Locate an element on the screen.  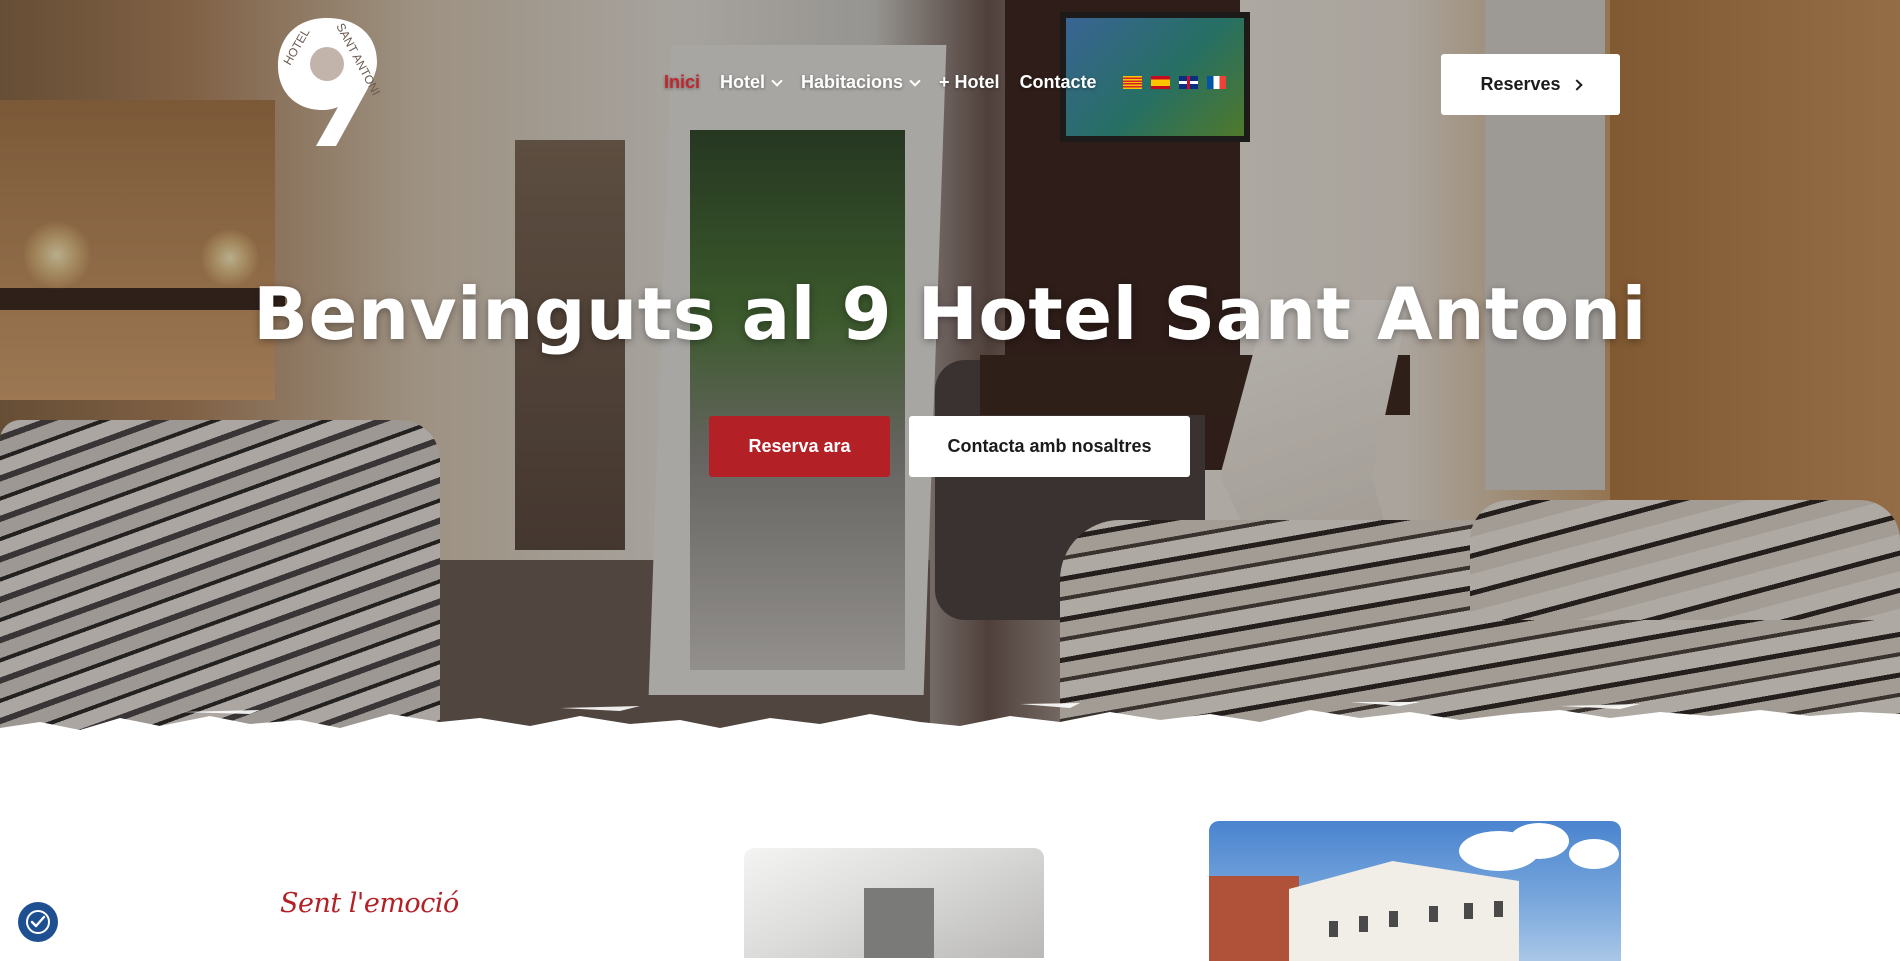
hotel-building-image is located at coordinates (1415, 891).